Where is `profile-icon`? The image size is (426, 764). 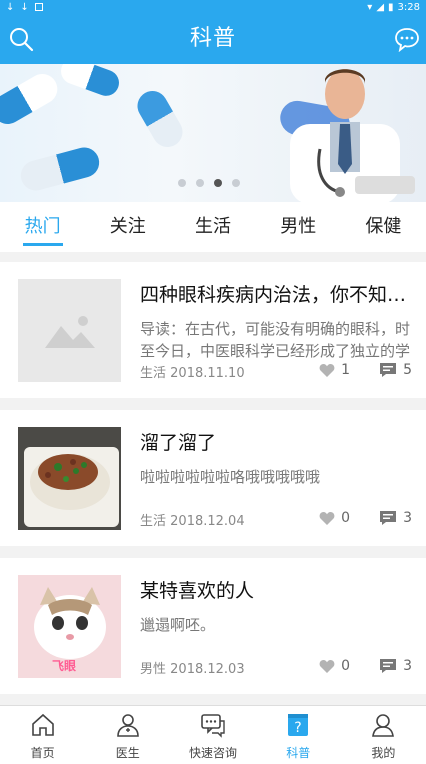
profile-icon is located at coordinates (383, 725).